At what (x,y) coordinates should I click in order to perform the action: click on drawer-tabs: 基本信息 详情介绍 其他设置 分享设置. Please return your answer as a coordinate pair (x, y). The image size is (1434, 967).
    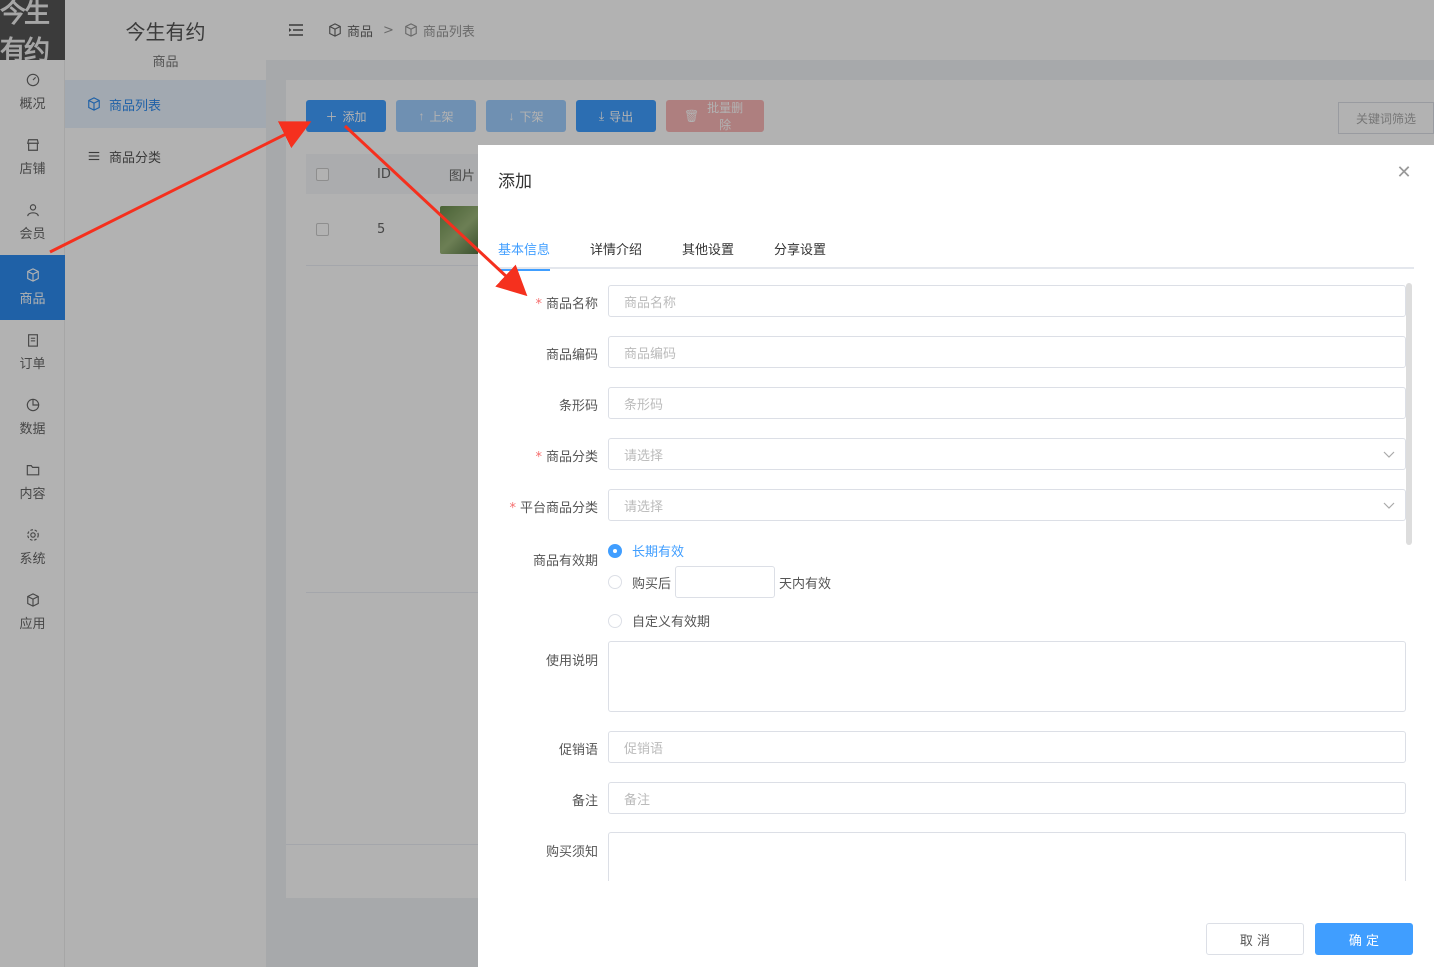
    Looking at the image, I should click on (956, 255).